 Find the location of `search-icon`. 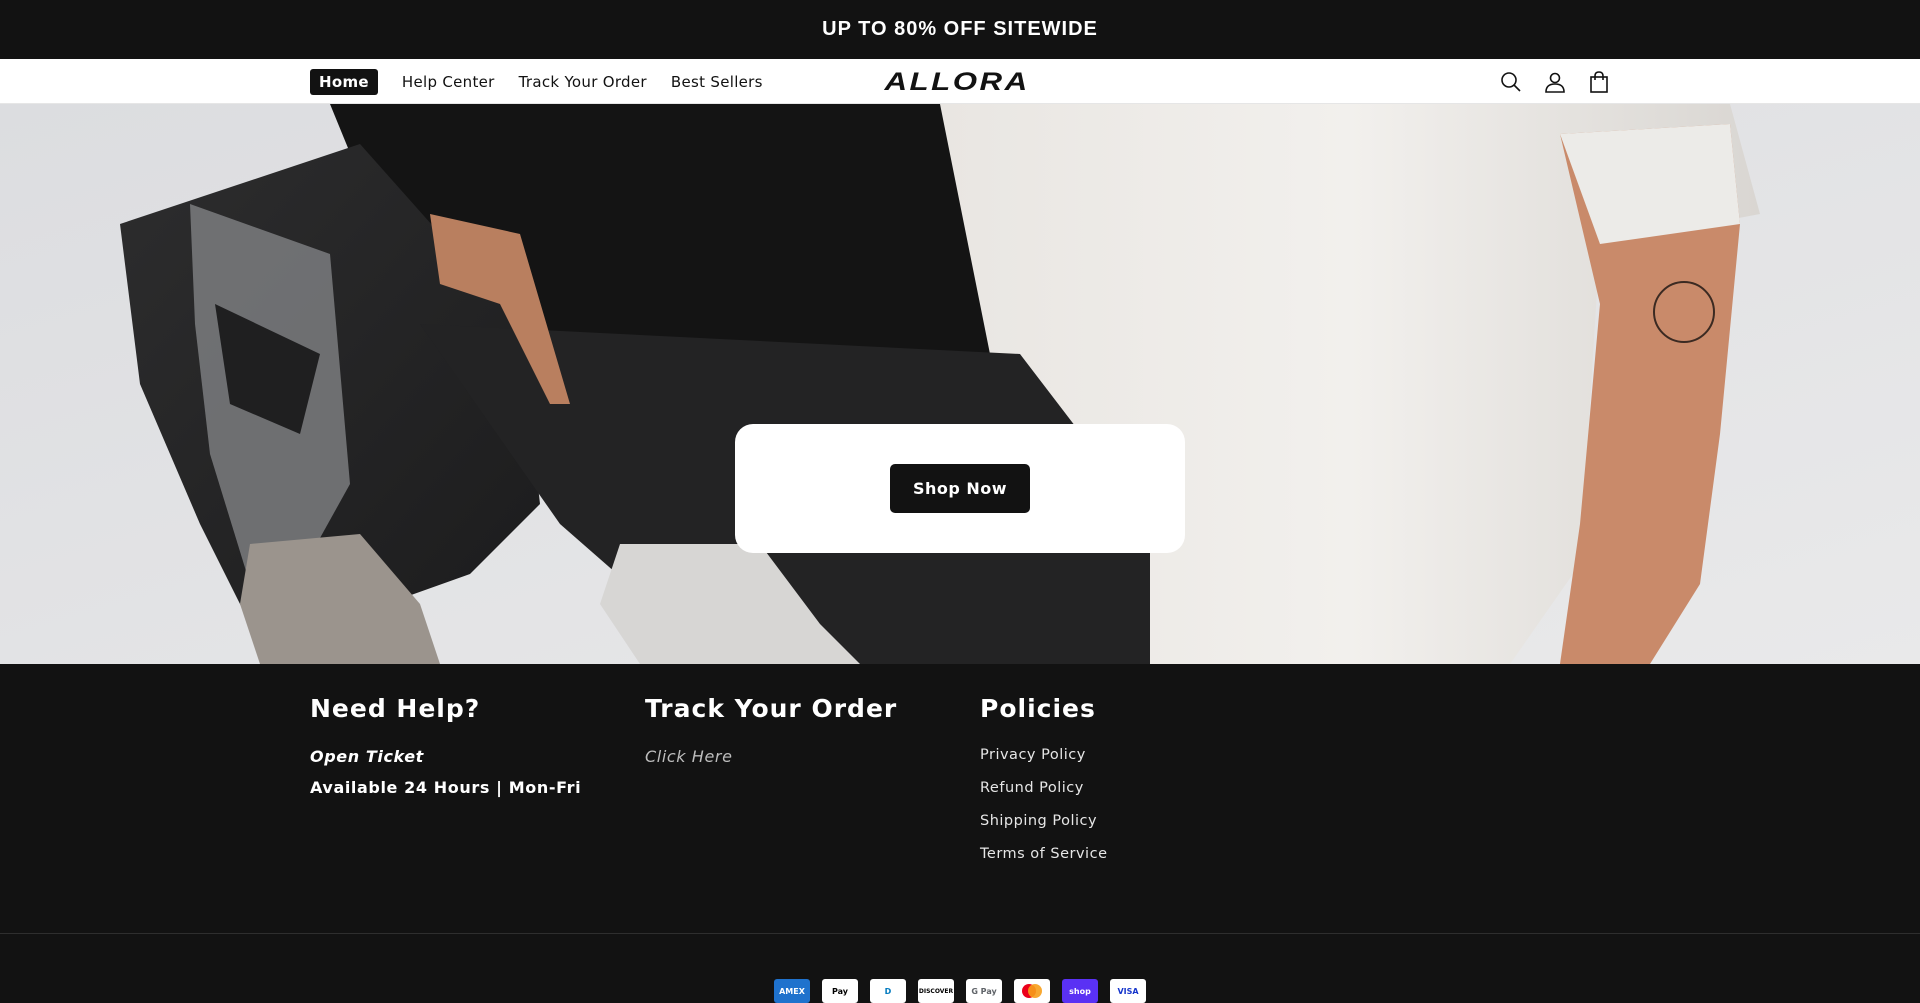

search-icon is located at coordinates (1511, 82).